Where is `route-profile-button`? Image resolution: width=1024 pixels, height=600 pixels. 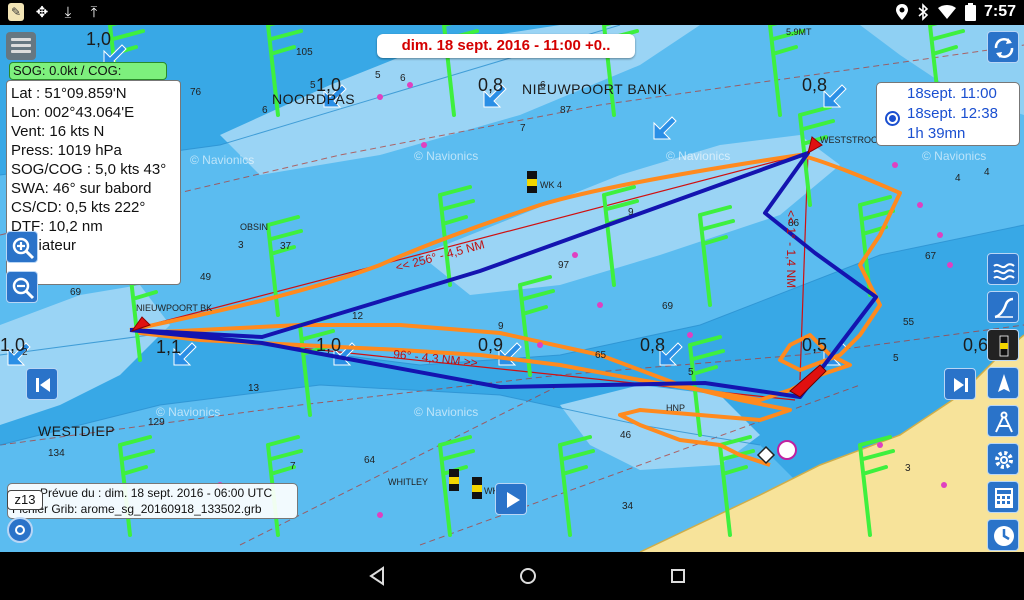 route-profile-button is located at coordinates (1003, 307).